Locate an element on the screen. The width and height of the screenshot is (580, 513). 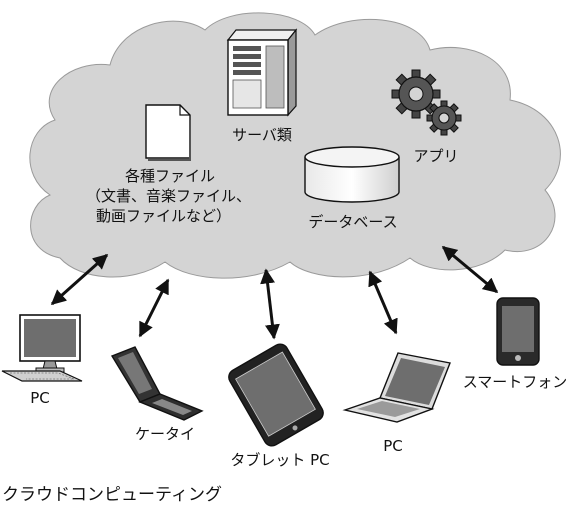
database-icon is located at coordinates (352, 174).